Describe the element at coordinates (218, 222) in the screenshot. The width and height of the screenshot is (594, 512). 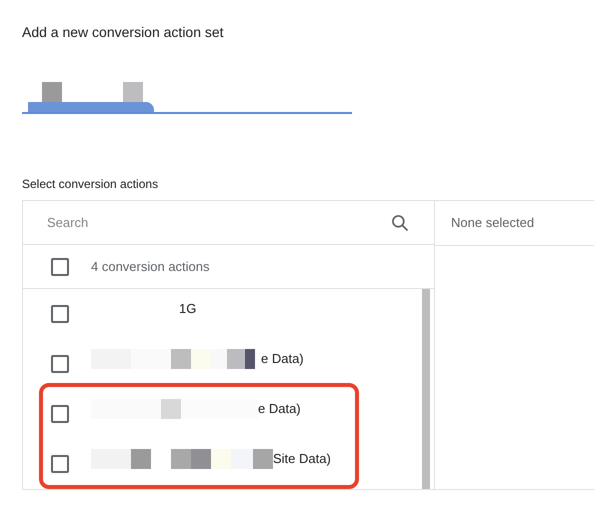
I see `search-field: Search` at that location.